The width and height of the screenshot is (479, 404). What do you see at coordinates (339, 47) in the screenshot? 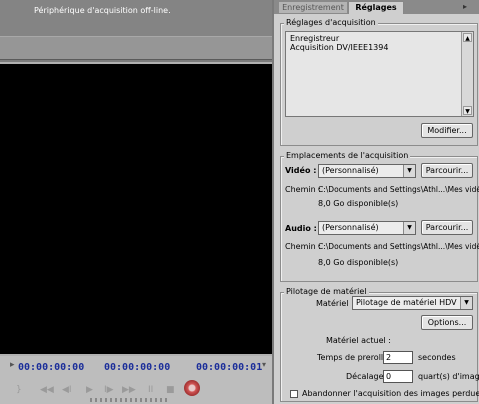
I see `capture-format-line: Acquisition DV/IEEE1394` at bounding box center [339, 47].